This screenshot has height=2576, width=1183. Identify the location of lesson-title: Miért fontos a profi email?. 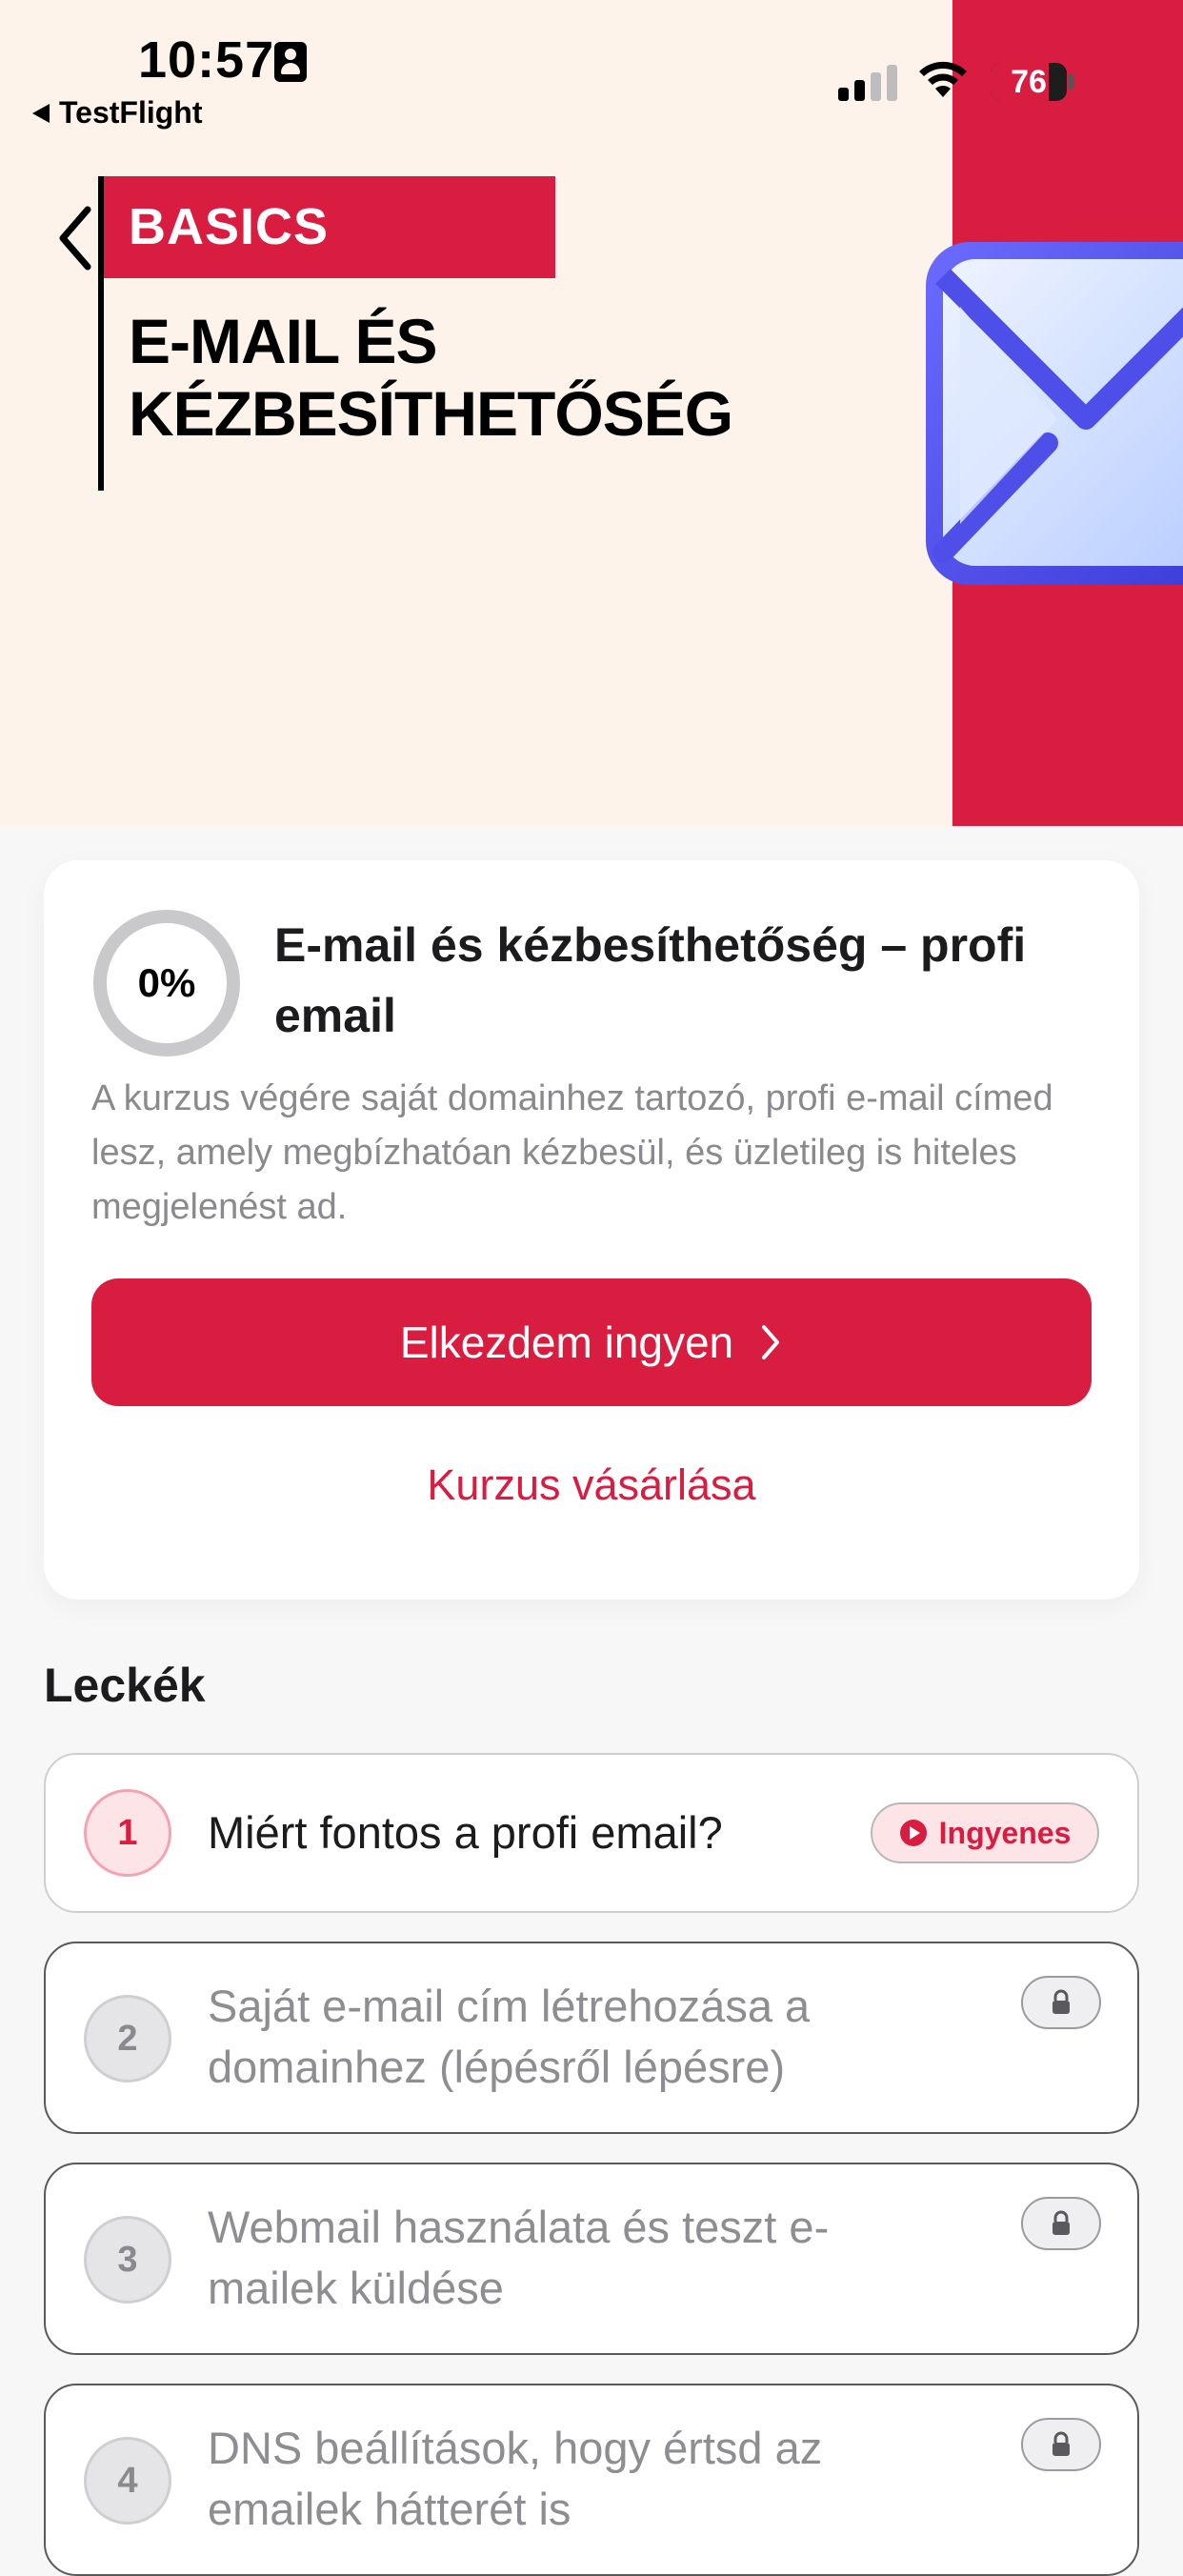
(466, 1832).